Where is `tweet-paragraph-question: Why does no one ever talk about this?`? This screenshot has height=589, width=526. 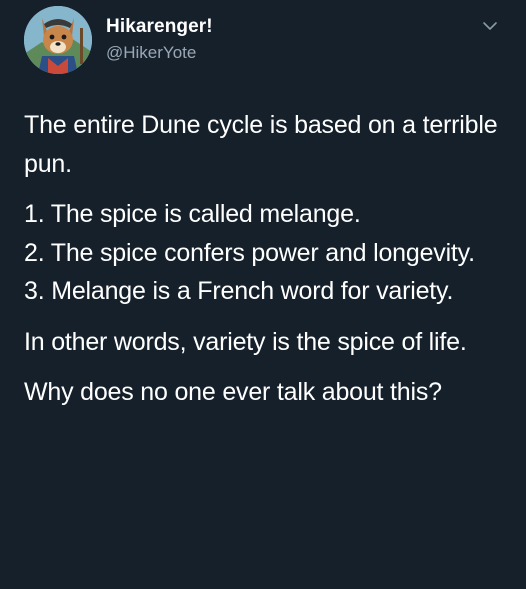
tweet-paragraph-question: Why does no one ever talk about this? is located at coordinates (233, 392).